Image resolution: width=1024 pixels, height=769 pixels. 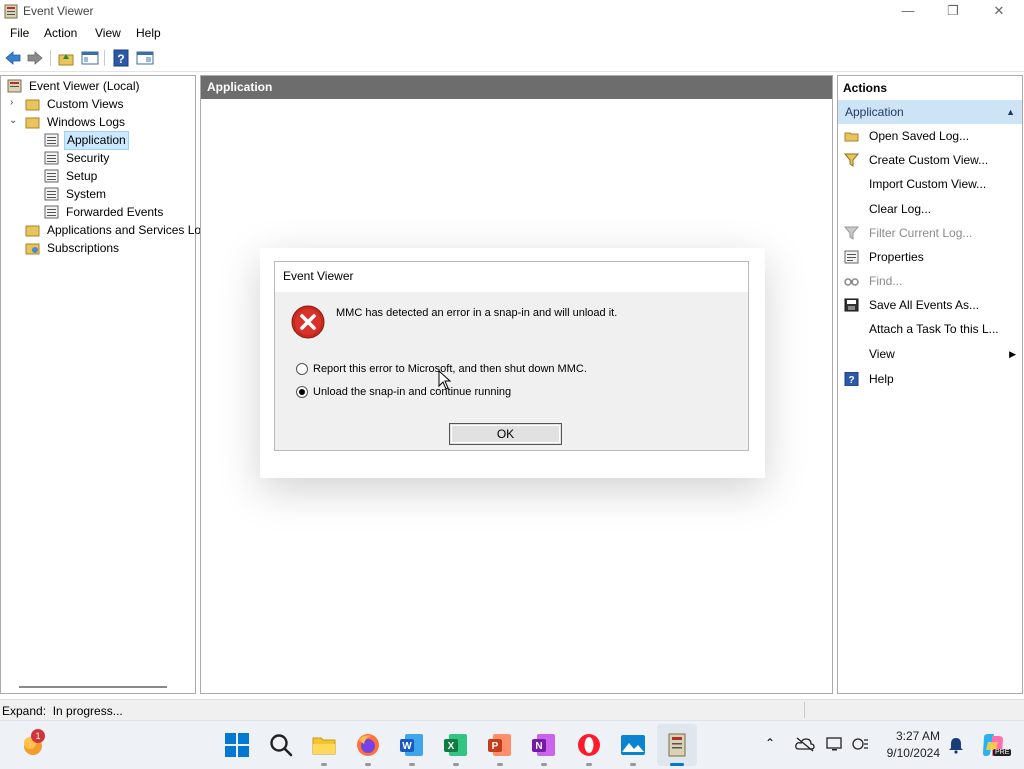 What do you see at coordinates (805, 744) in the screenshot?
I see `onedrive-offline-icon` at bounding box center [805, 744].